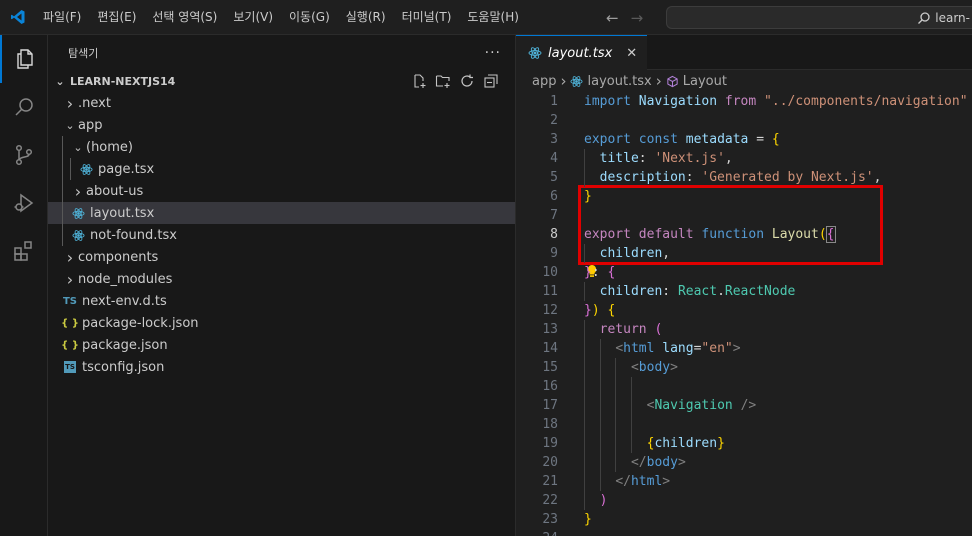  I want to click on collapse-all-icon, so click(491, 81).